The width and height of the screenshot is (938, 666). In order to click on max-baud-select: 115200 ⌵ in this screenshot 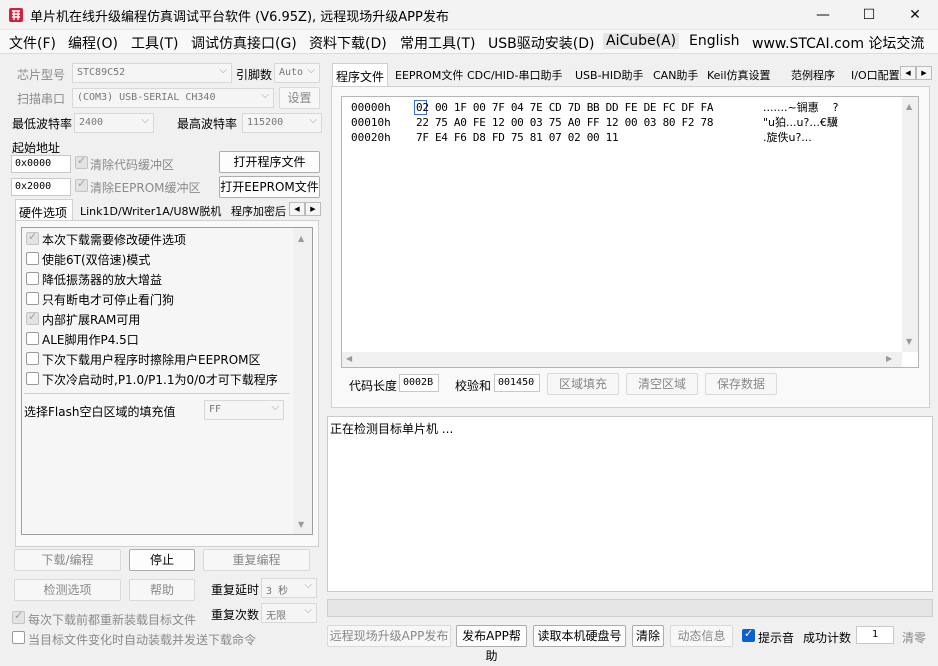, I will do `click(282, 123)`.